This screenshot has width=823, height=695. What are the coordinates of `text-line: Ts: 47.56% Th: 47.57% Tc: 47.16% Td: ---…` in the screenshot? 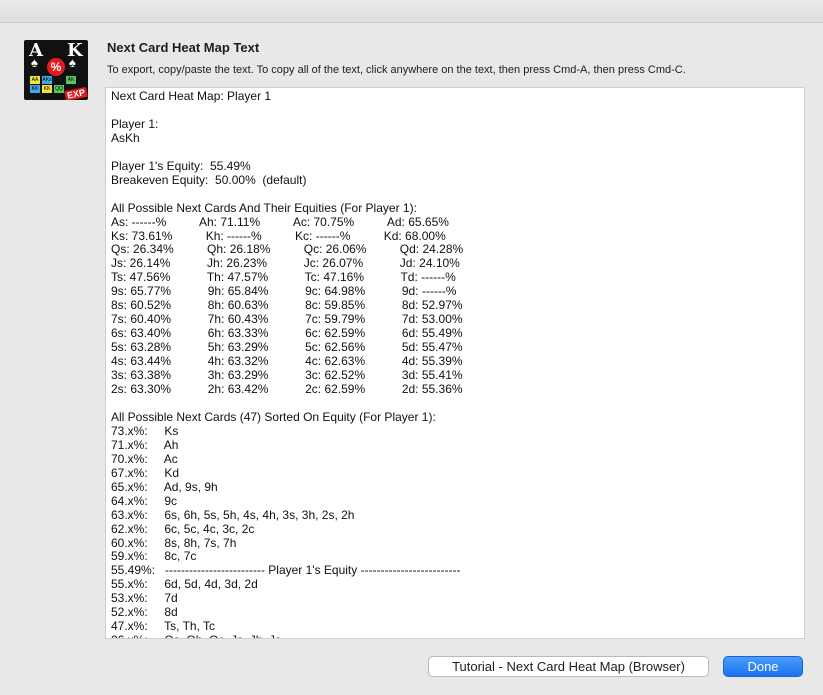 It's located at (283, 277).